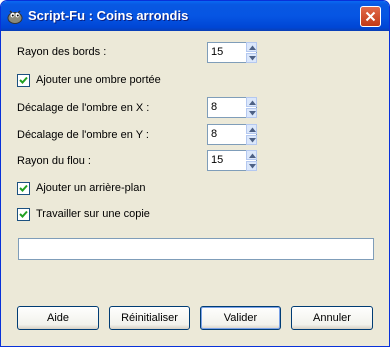  I want to click on ok-button: Valider, so click(240, 318).